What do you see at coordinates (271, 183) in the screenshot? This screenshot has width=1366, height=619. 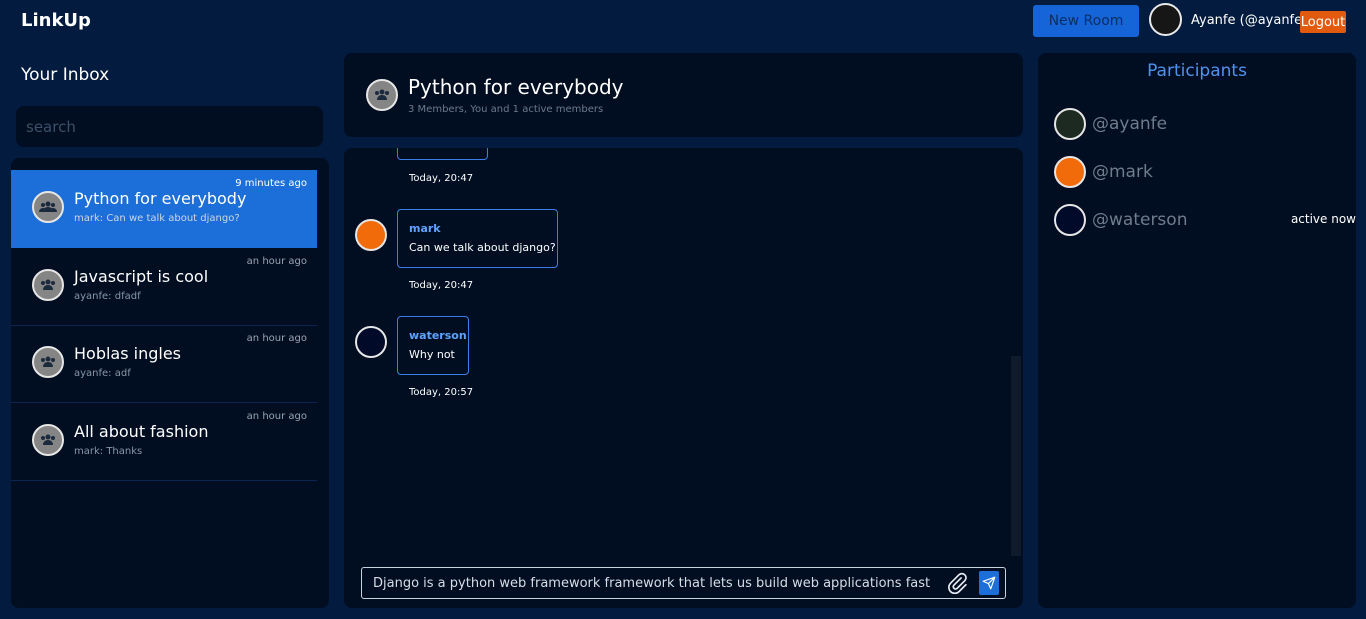 I see `inbox-item-time: 9 minutes ago` at bounding box center [271, 183].